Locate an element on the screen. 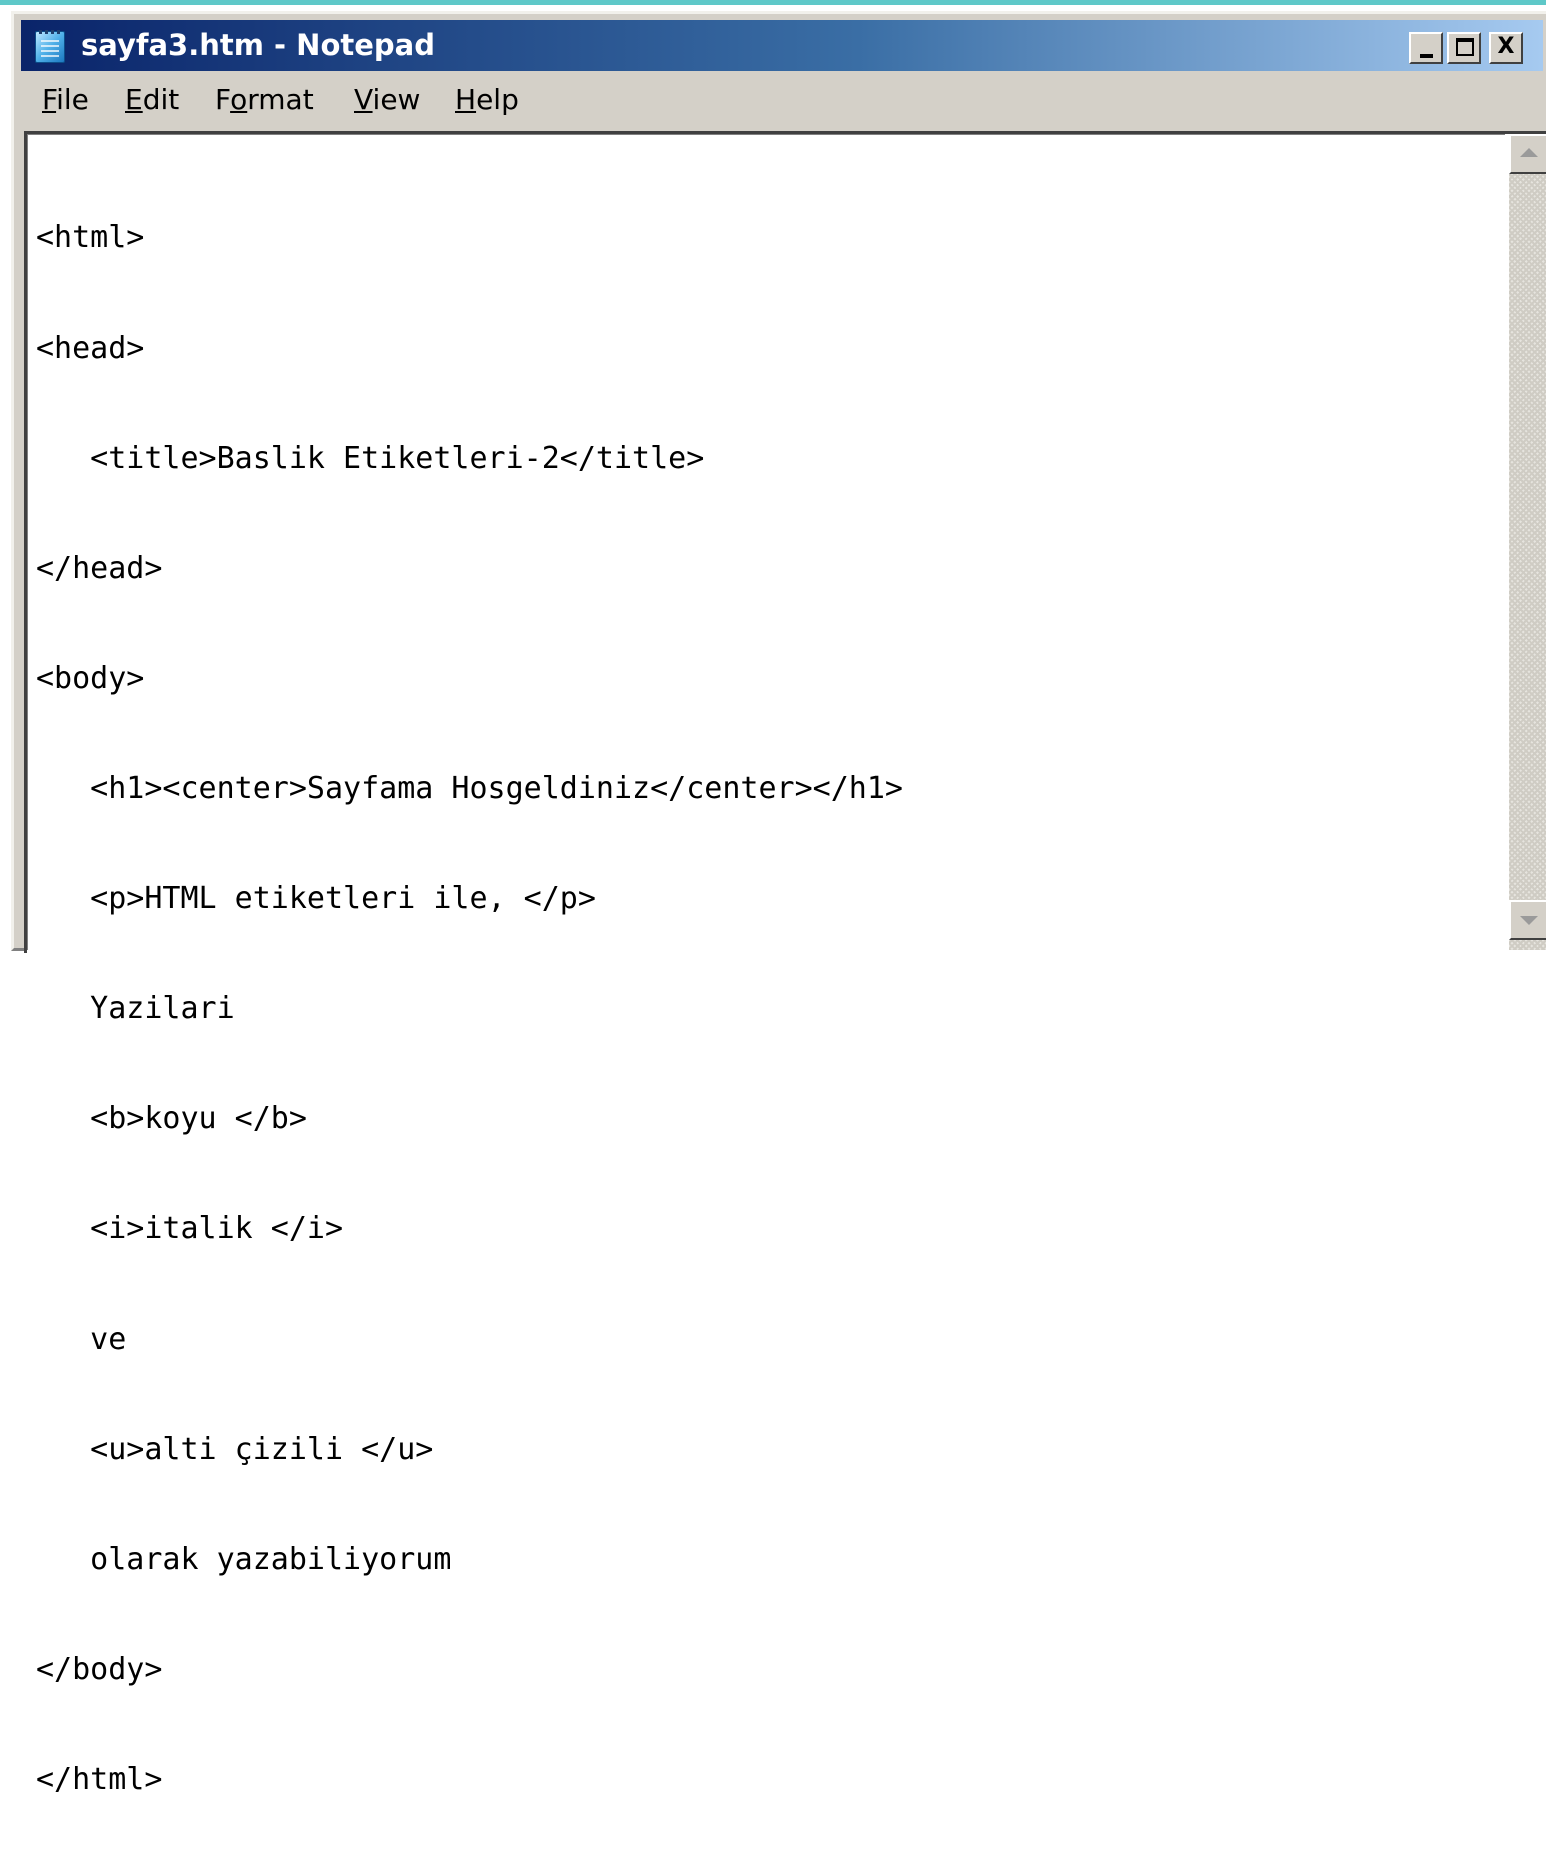  notepad-icon is located at coordinates (50, 46).